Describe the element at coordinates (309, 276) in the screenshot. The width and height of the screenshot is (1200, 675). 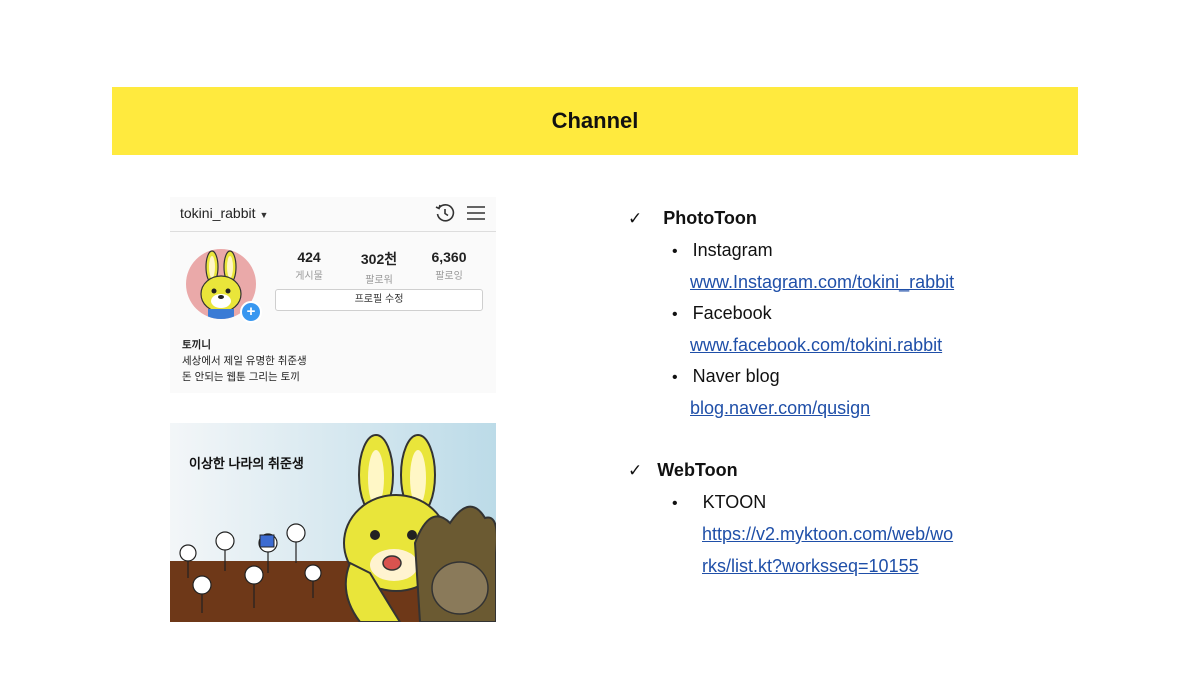
I see `posts-label: 게시물` at that location.